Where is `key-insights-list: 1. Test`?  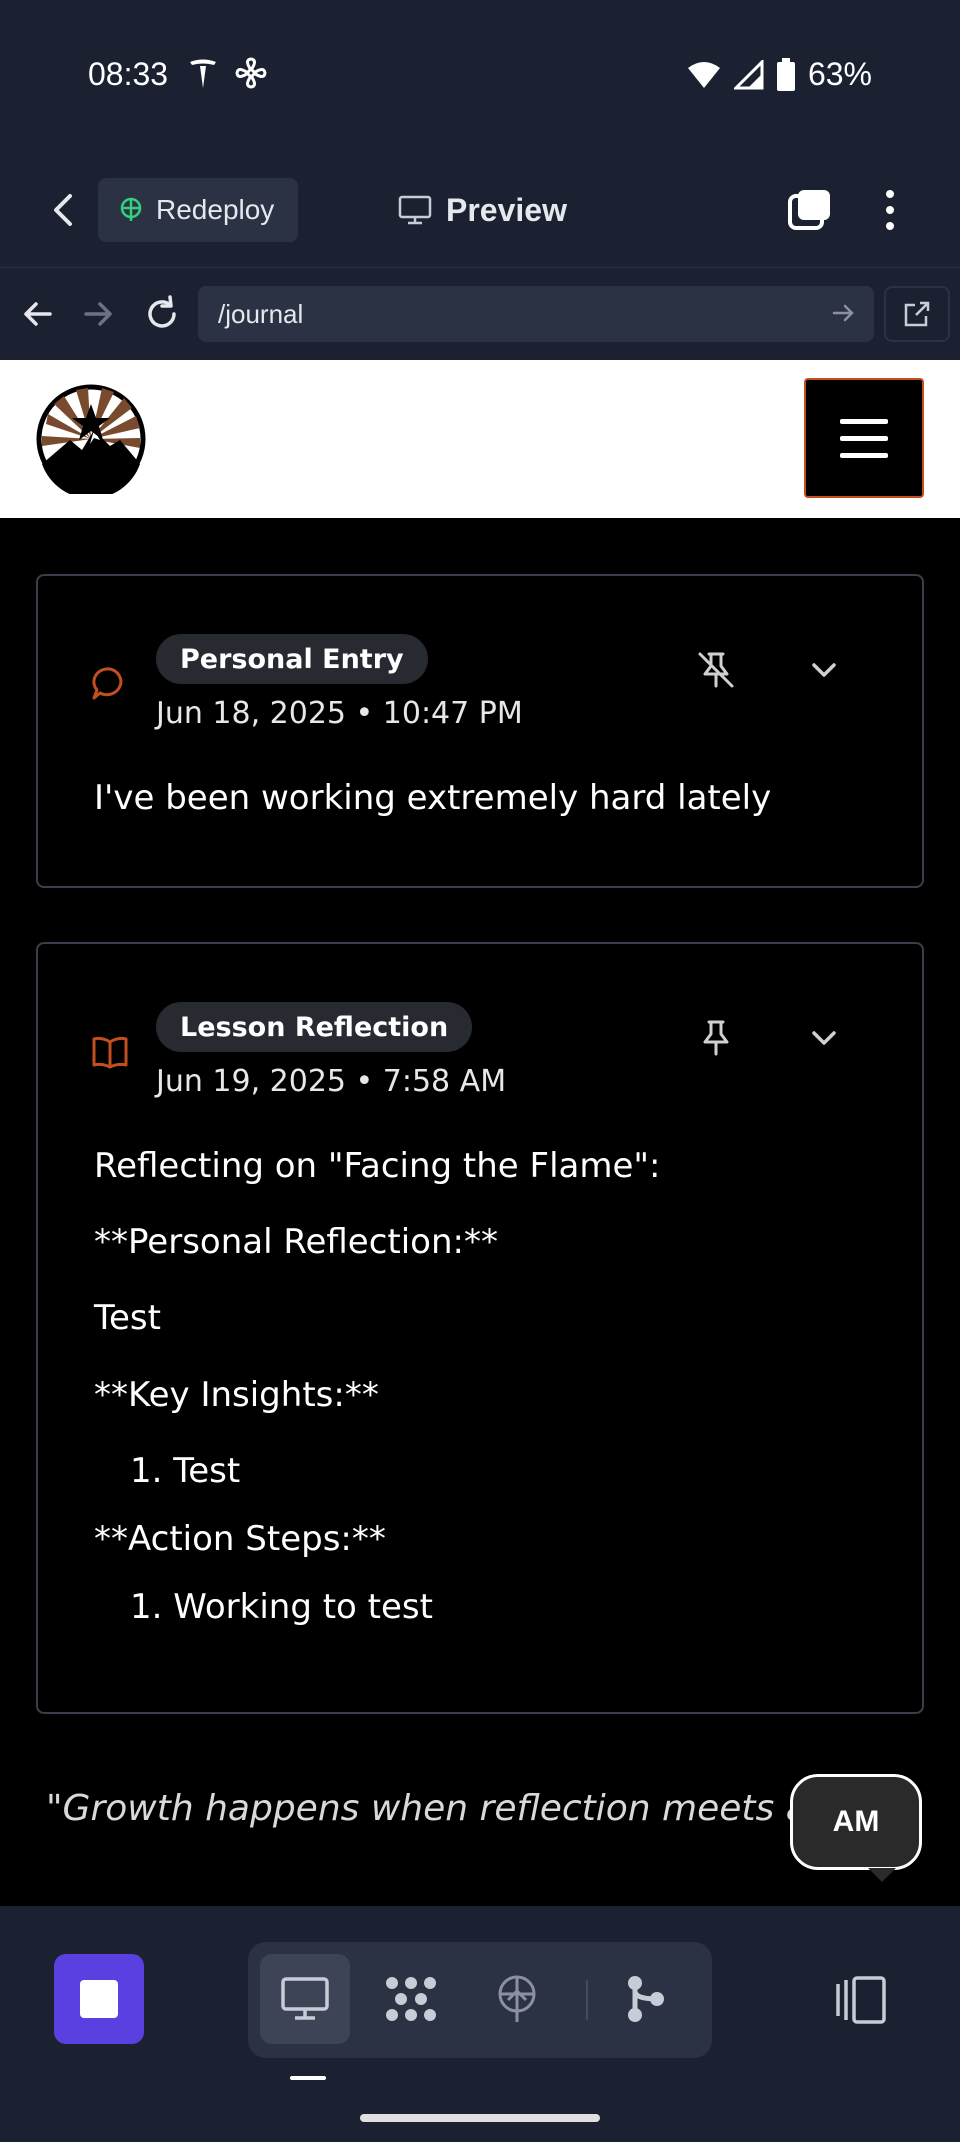
key-insights-list: 1. Test is located at coordinates (488, 1471).